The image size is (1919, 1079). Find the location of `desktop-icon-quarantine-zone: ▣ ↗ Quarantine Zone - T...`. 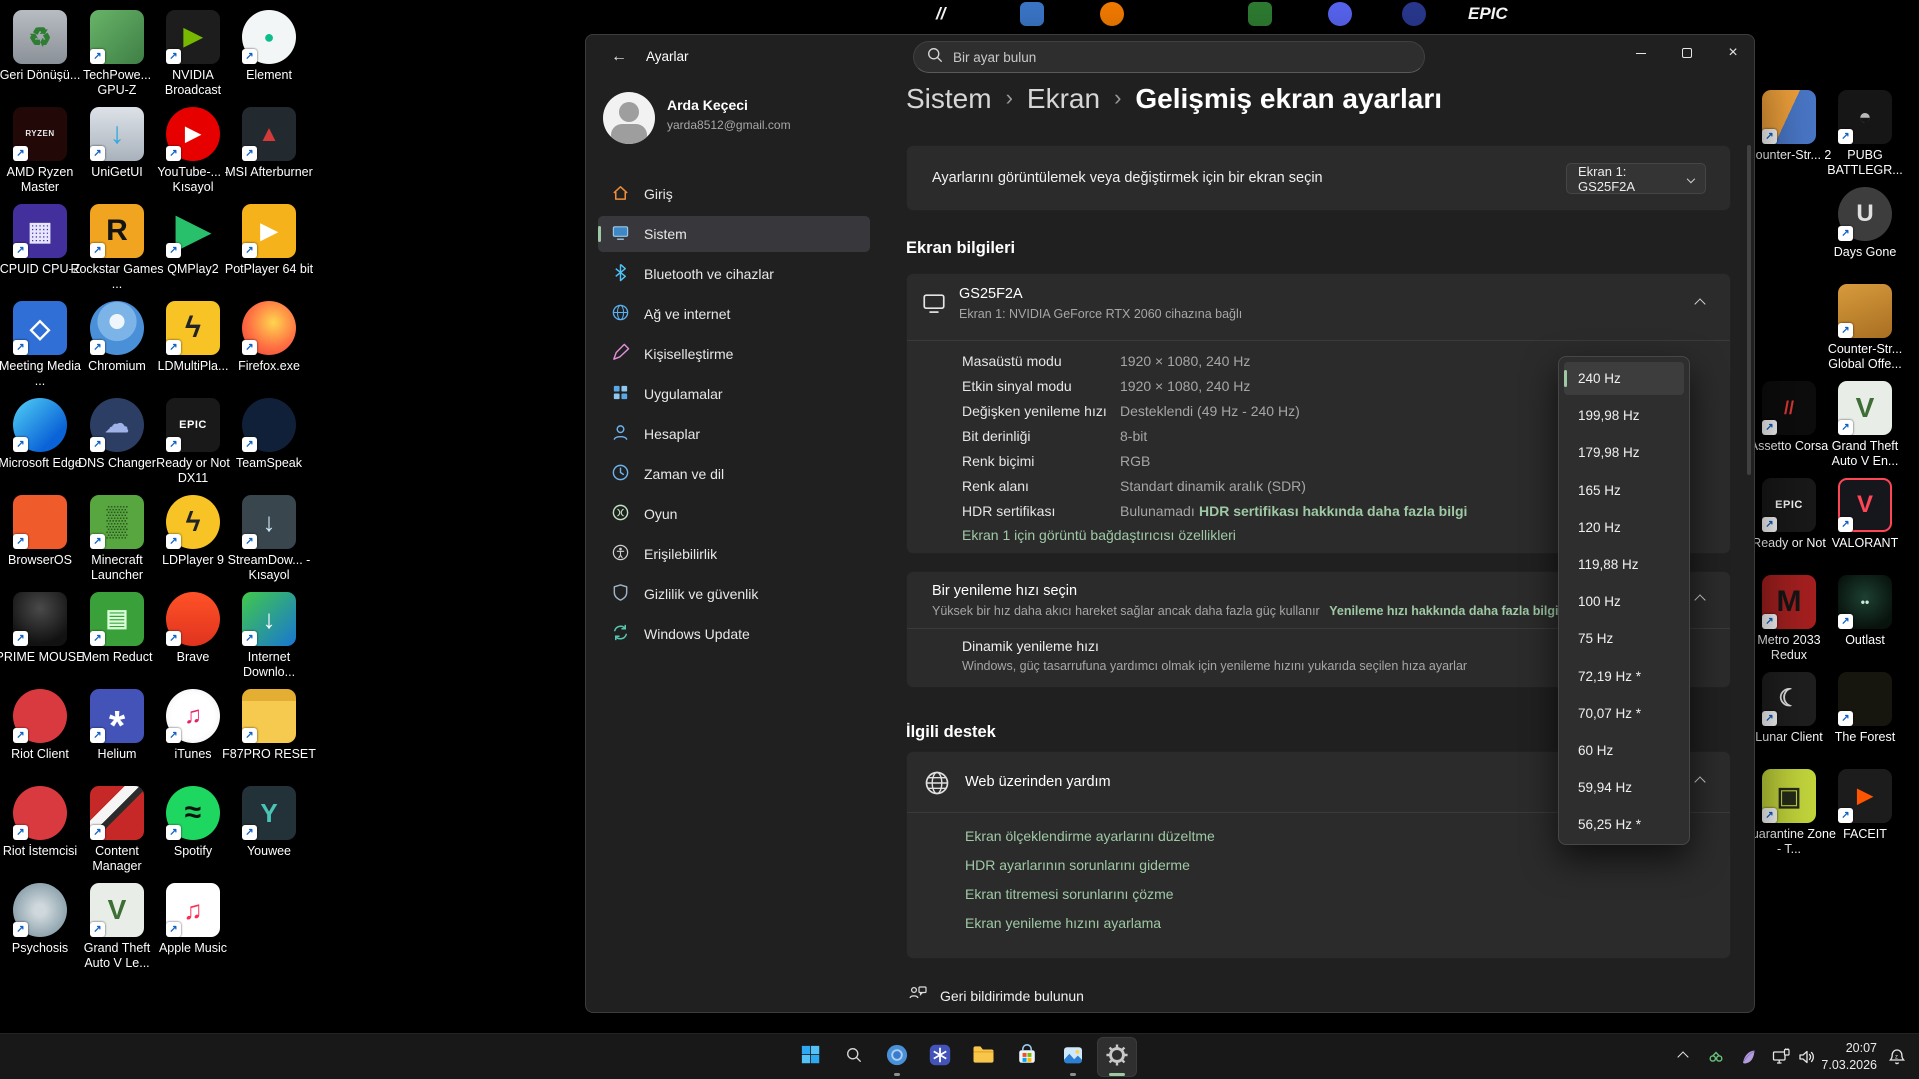

desktop-icon-quarantine-zone: ▣ ↗ Quarantine Zone - T... is located at coordinates (1789, 813).